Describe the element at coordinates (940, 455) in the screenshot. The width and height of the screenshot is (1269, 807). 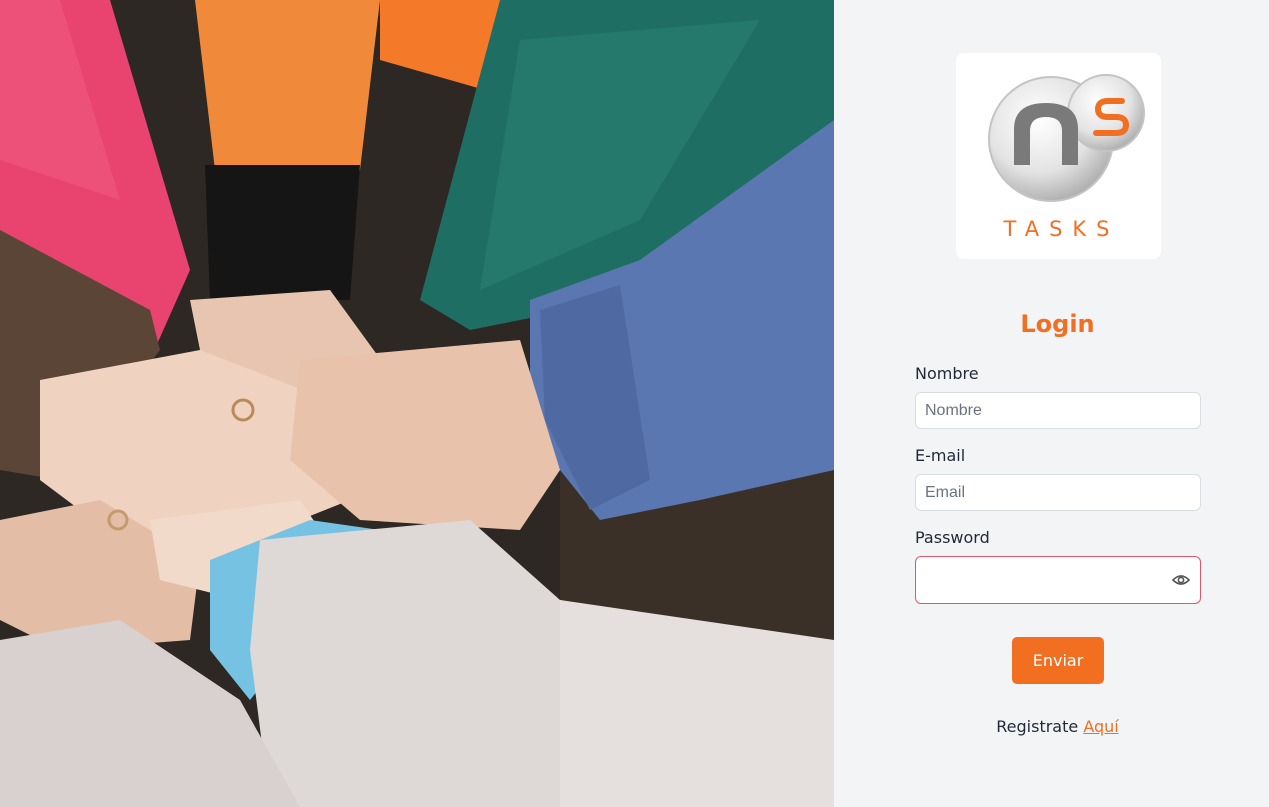
I see `email-label: E-mail` at that location.